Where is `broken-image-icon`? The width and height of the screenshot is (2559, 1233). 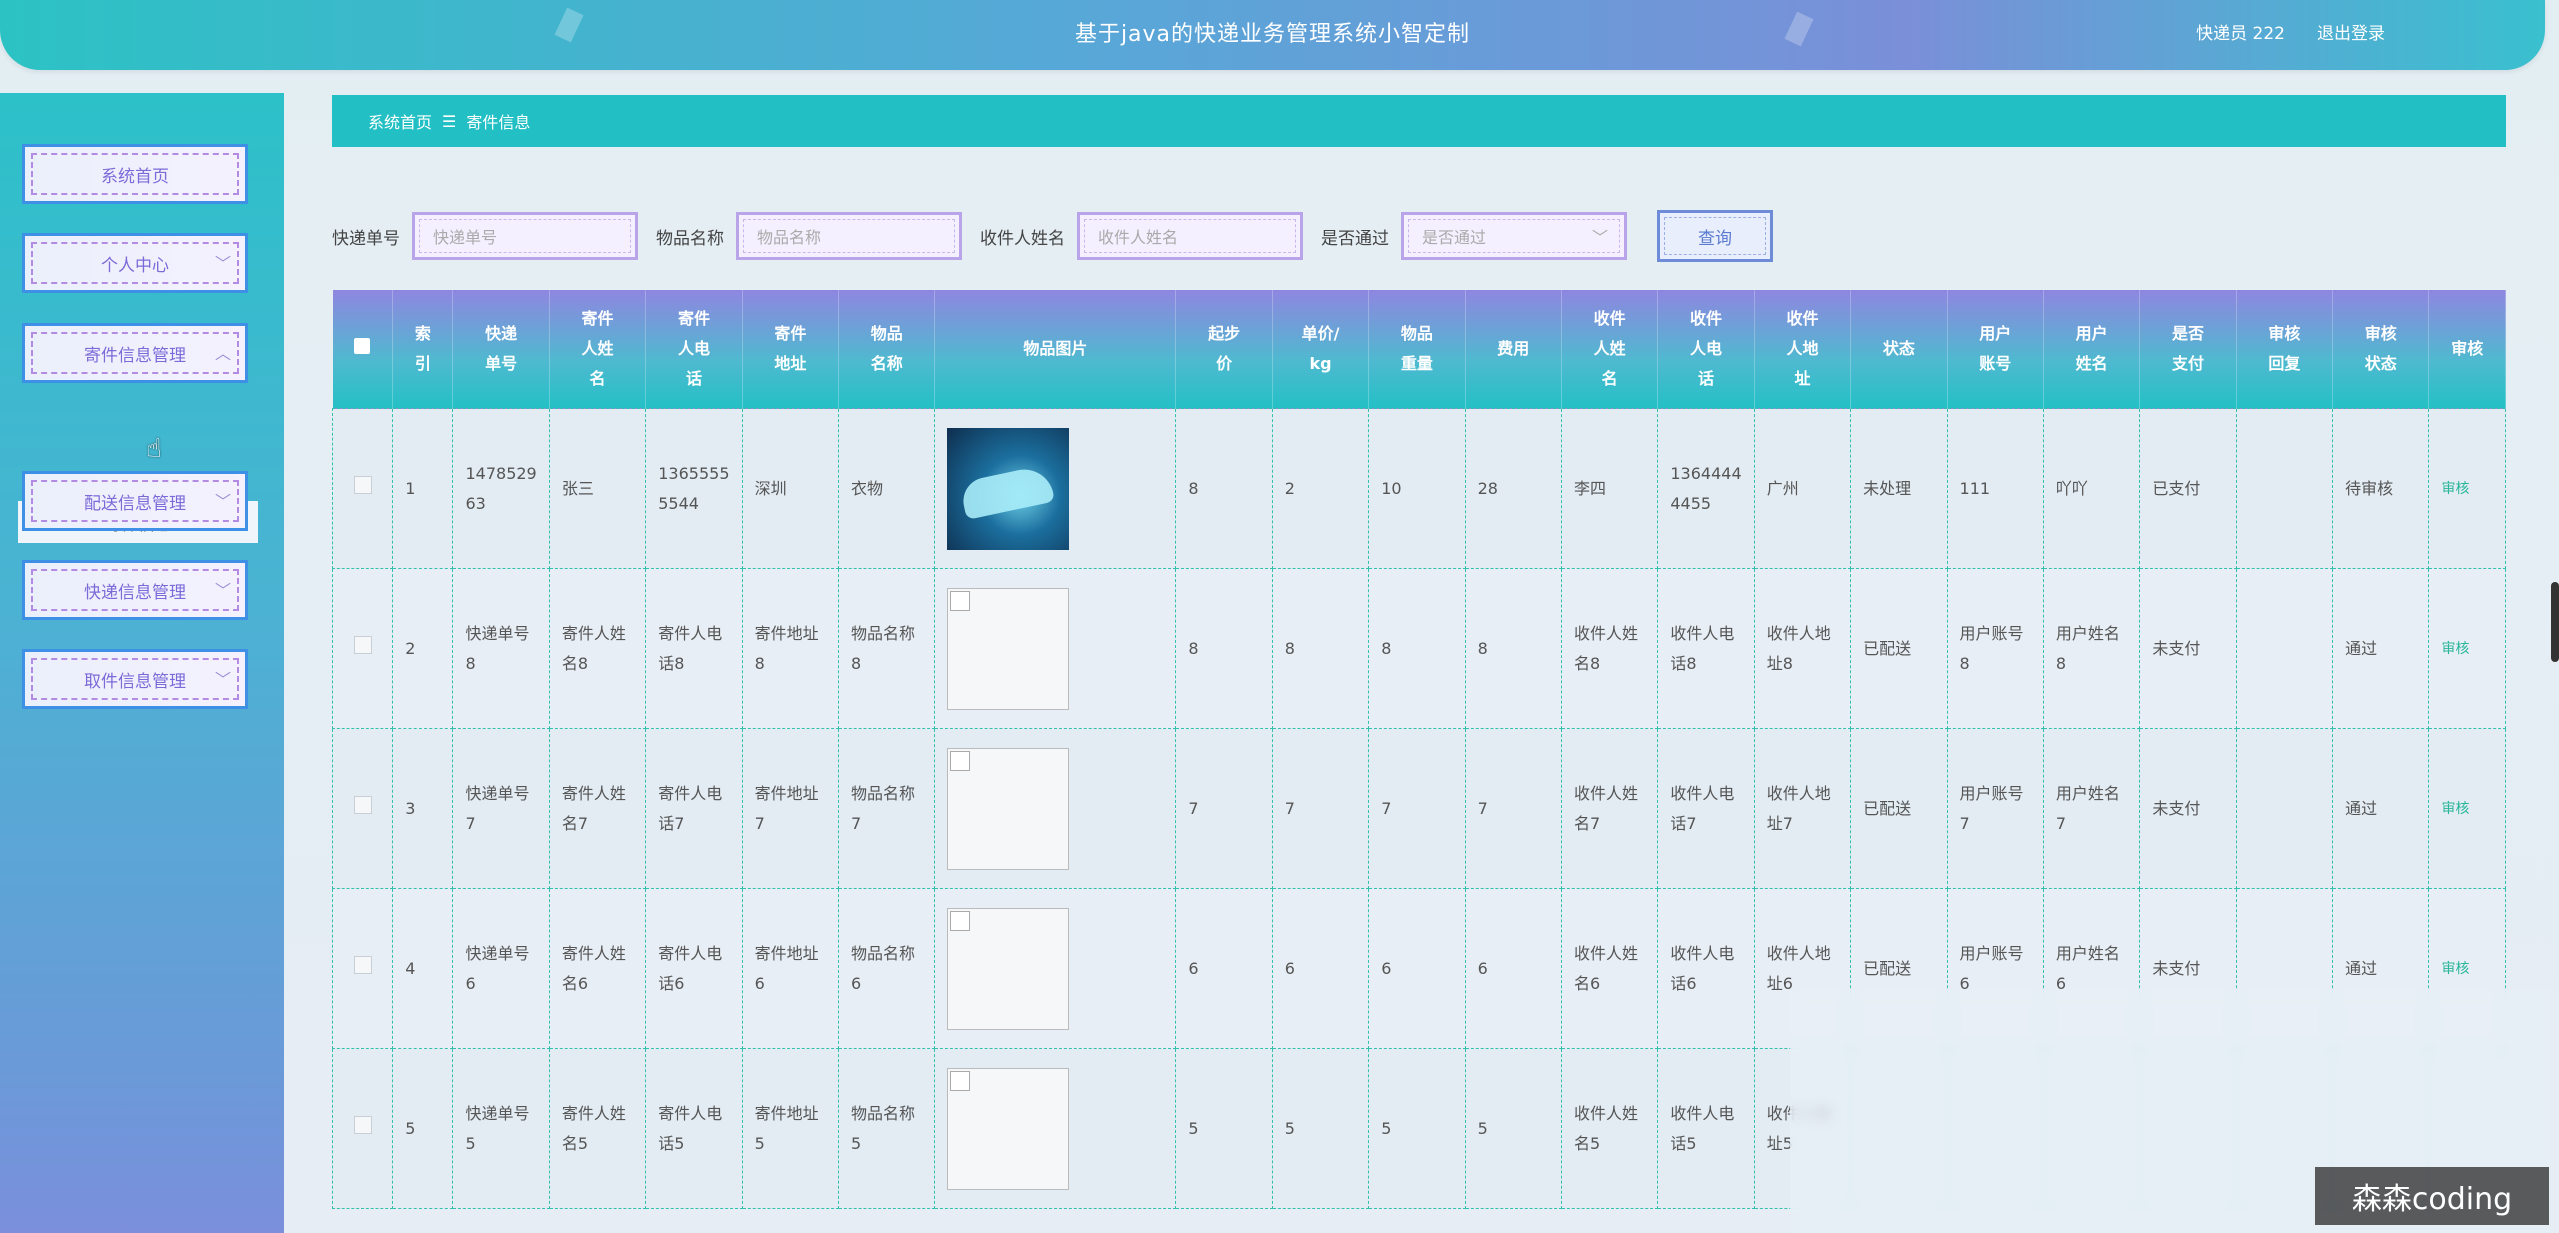
broken-image-icon is located at coordinates (1008, 808).